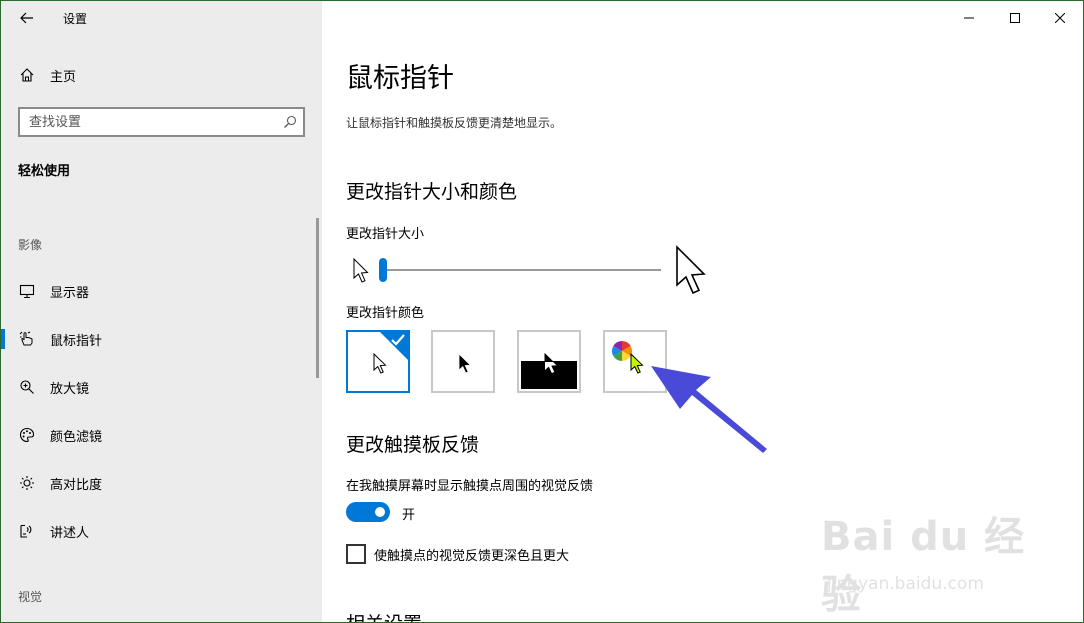 Image resolution: width=1084 pixels, height=623 pixels. Describe the element at coordinates (27, 531) in the screenshot. I see `narrator-icon` at that location.